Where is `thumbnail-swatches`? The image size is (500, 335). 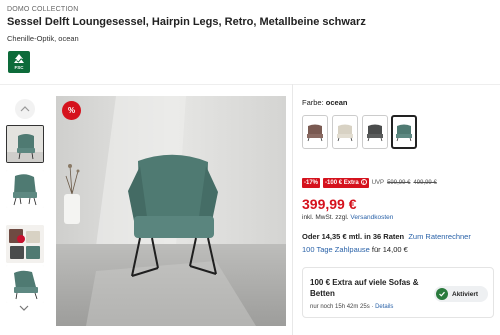
thumbnail-swatches is located at coordinates (25, 244).